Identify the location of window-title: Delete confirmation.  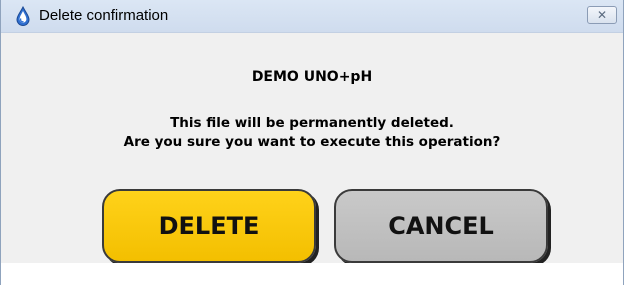
(104, 15).